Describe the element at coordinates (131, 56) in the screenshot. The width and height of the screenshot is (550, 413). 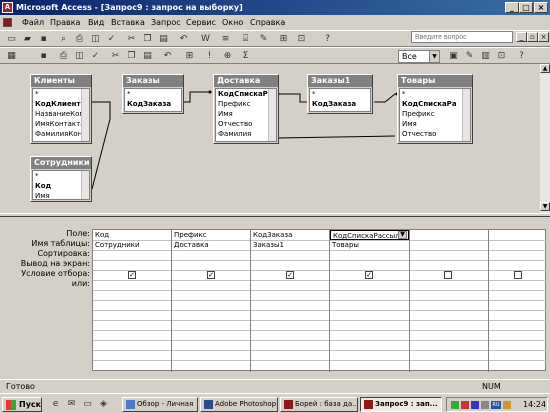
I see `copy2-icon: ❐` at that location.